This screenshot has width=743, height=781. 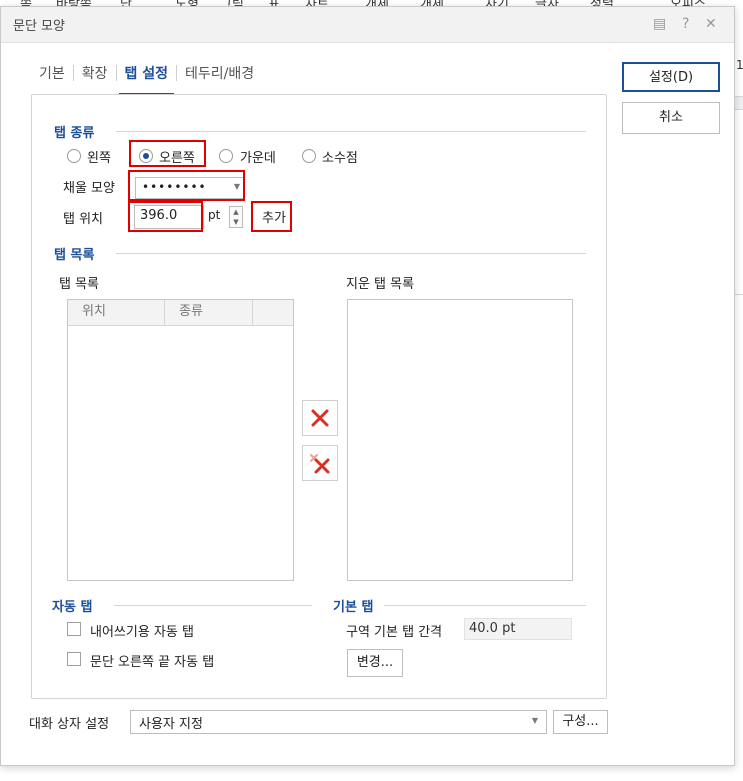 I want to click on default-tab-interval-label: 구역 기본 탭 간격, so click(x=394, y=632).